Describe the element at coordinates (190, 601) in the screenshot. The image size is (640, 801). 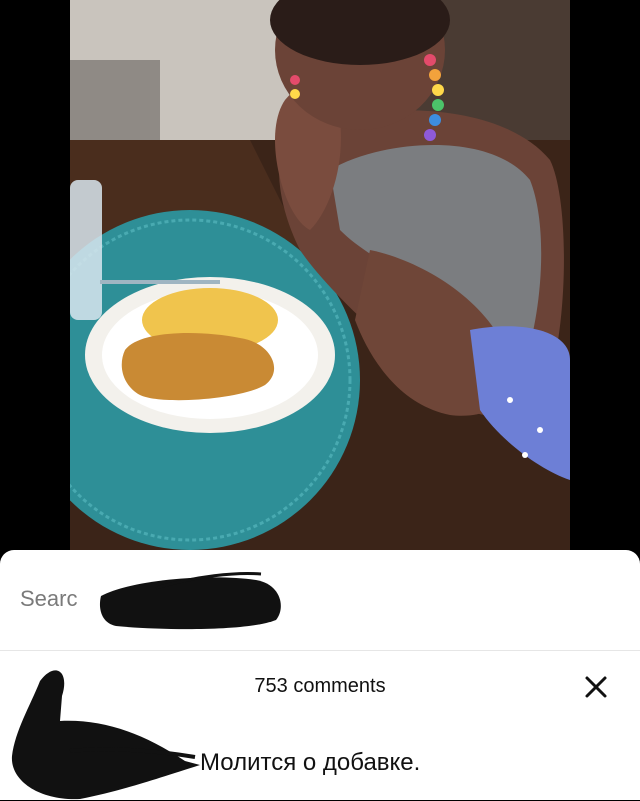
I see `redaction-scribble` at that location.